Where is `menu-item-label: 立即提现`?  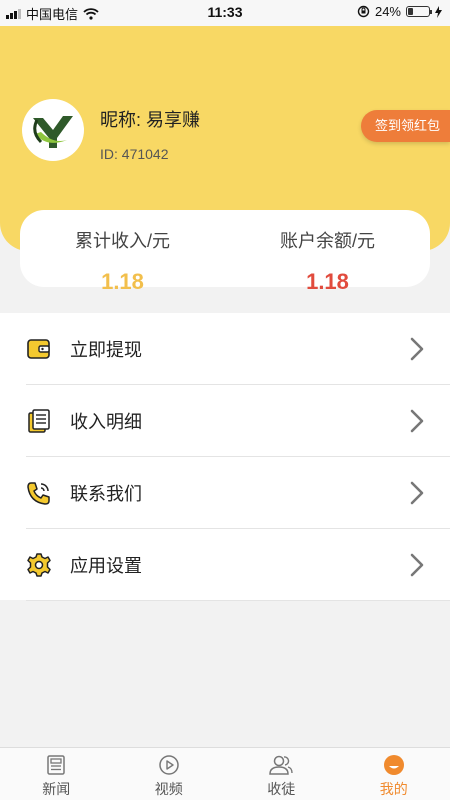
menu-item-label: 立即提现 is located at coordinates (106, 350).